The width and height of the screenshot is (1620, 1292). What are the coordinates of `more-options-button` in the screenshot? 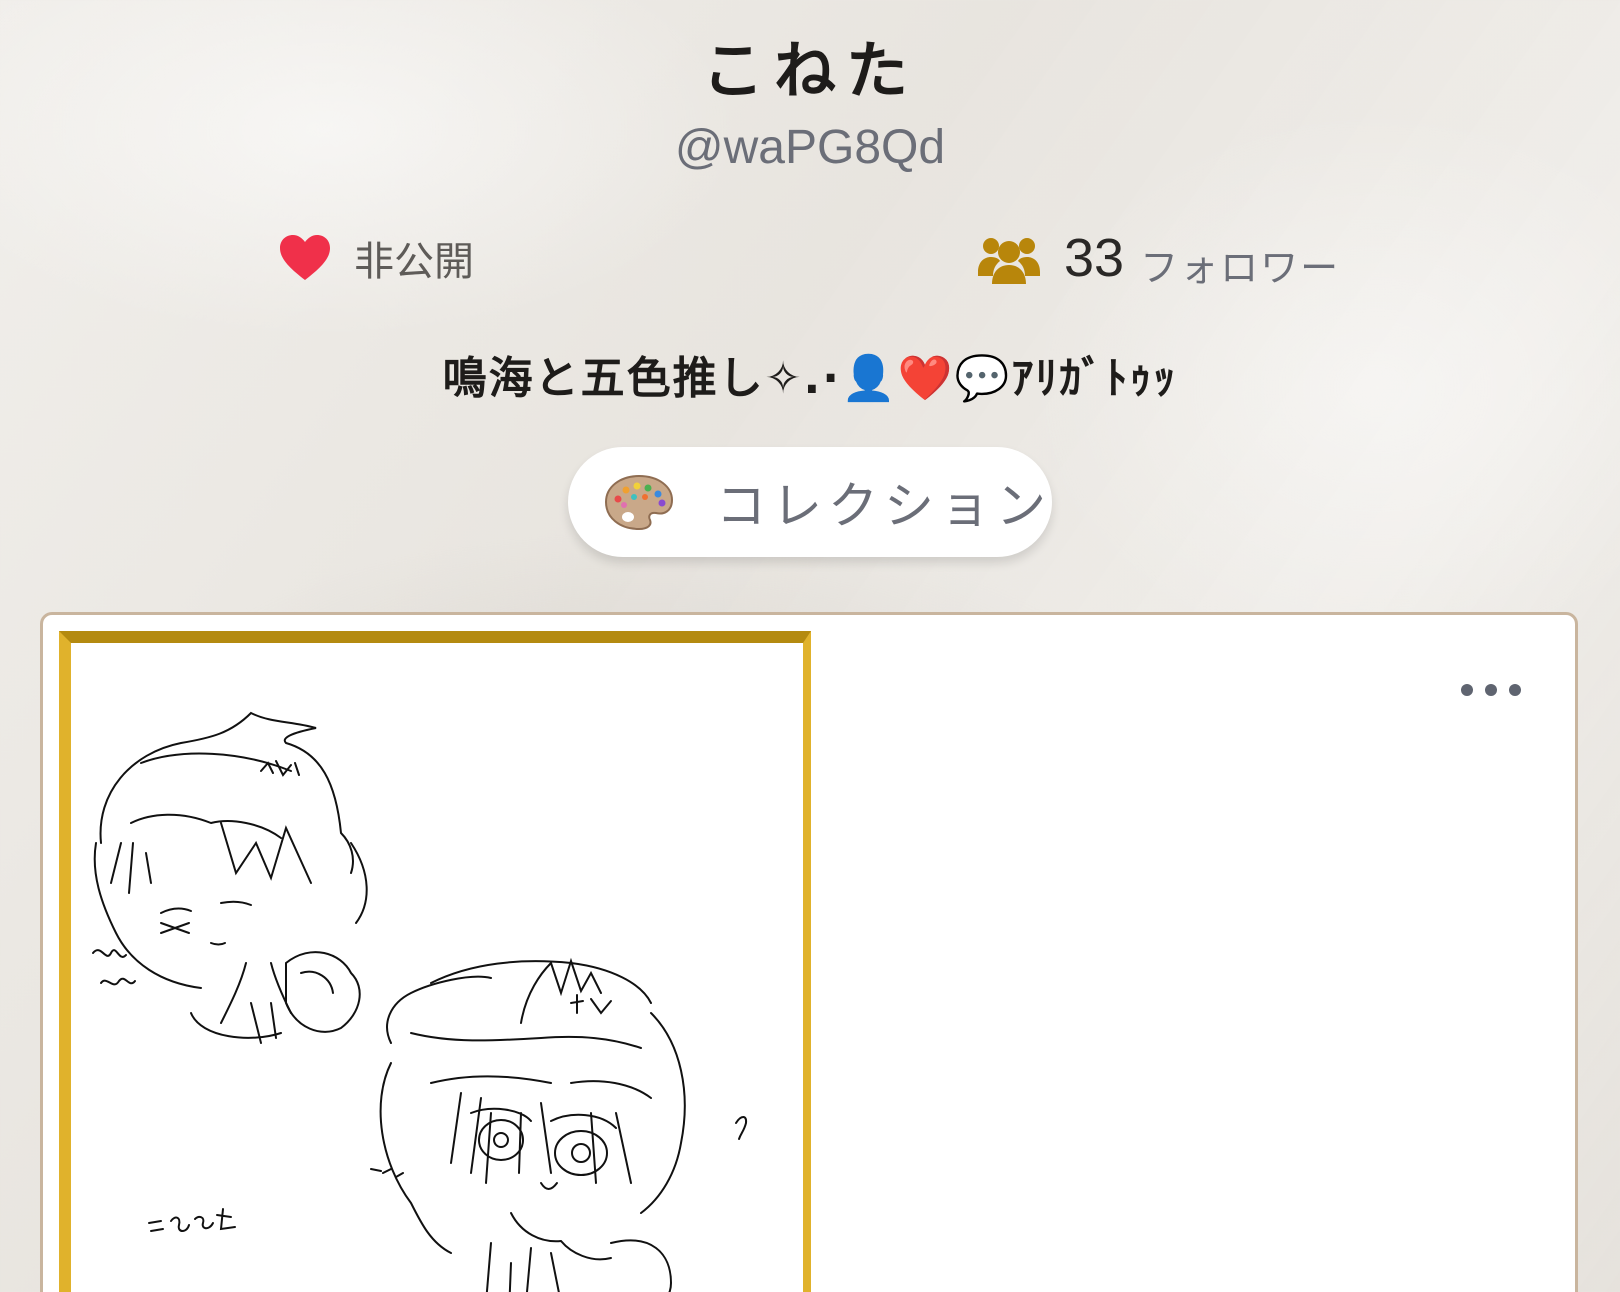 It's located at (1491, 690).